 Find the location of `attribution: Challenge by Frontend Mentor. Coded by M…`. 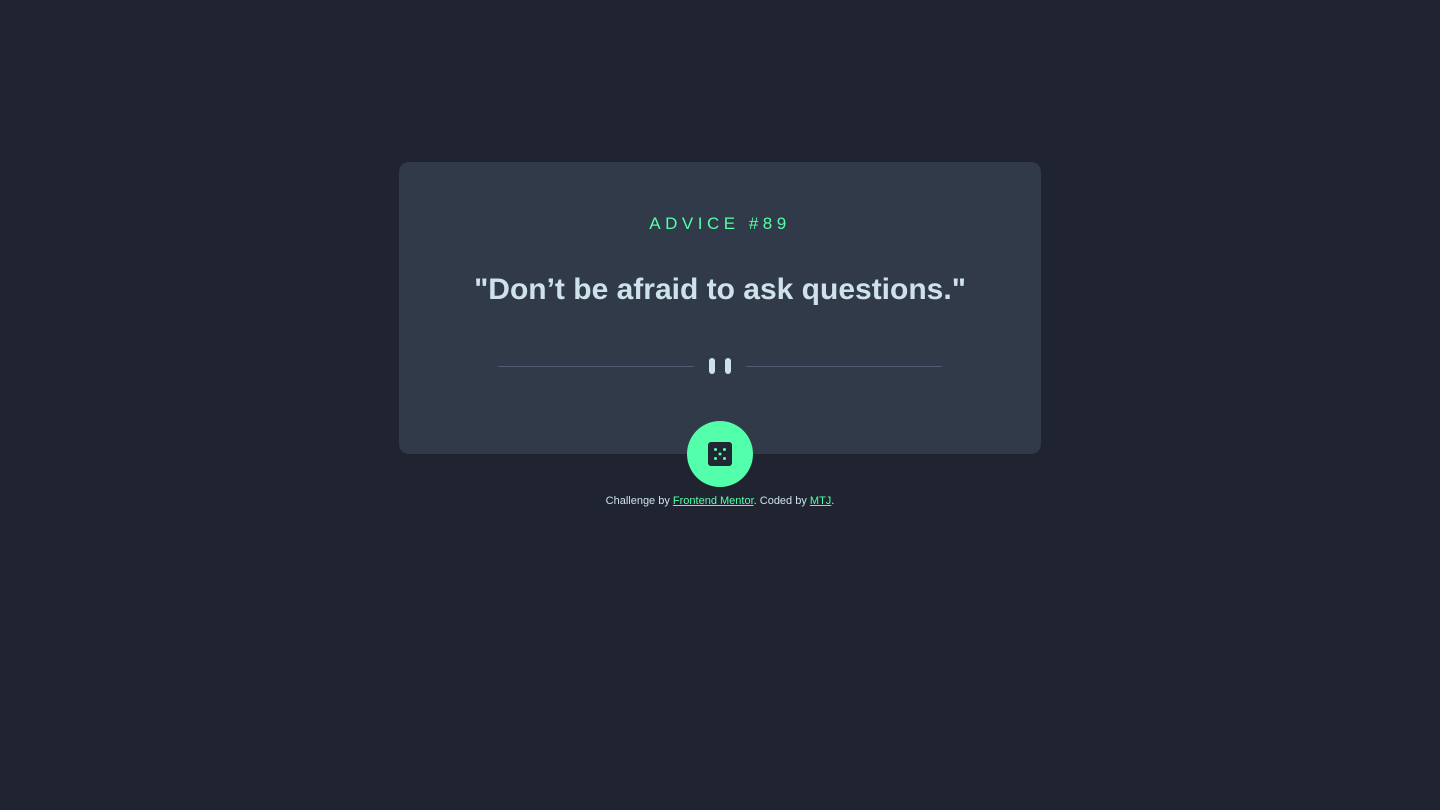

attribution: Challenge by Frontend Mentor. Coded by M… is located at coordinates (720, 501).